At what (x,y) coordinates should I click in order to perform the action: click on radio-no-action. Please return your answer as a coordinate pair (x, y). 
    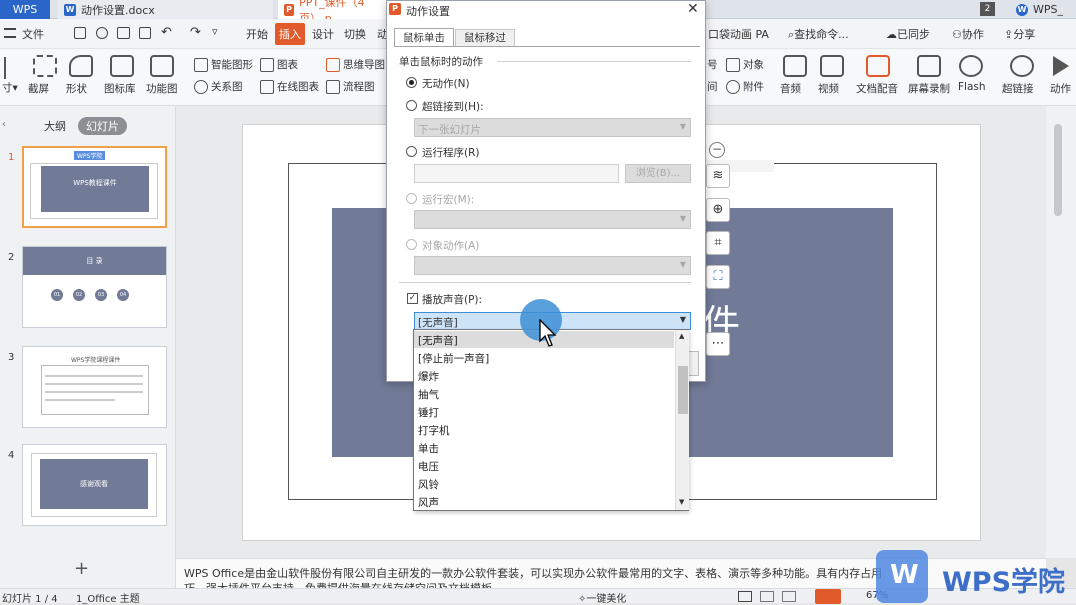
    Looking at the image, I should click on (411, 82).